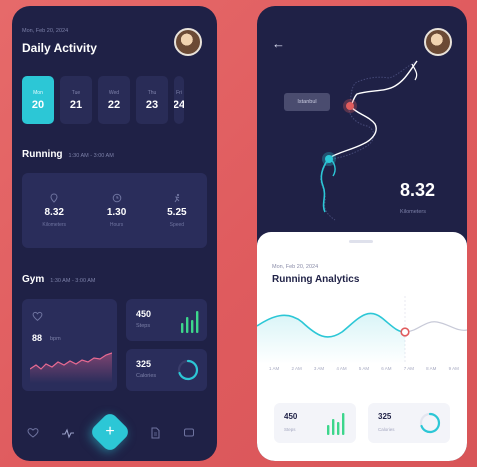  What do you see at coordinates (155, 433) in the screenshot?
I see `document-icon` at bounding box center [155, 433].